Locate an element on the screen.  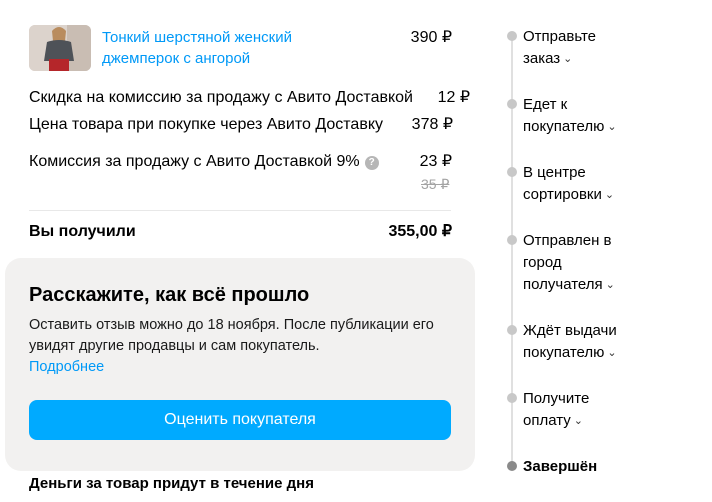
timeline-step-sent-to-city: Отправлен в город получателя ⌄ is located at coordinates (578, 263).